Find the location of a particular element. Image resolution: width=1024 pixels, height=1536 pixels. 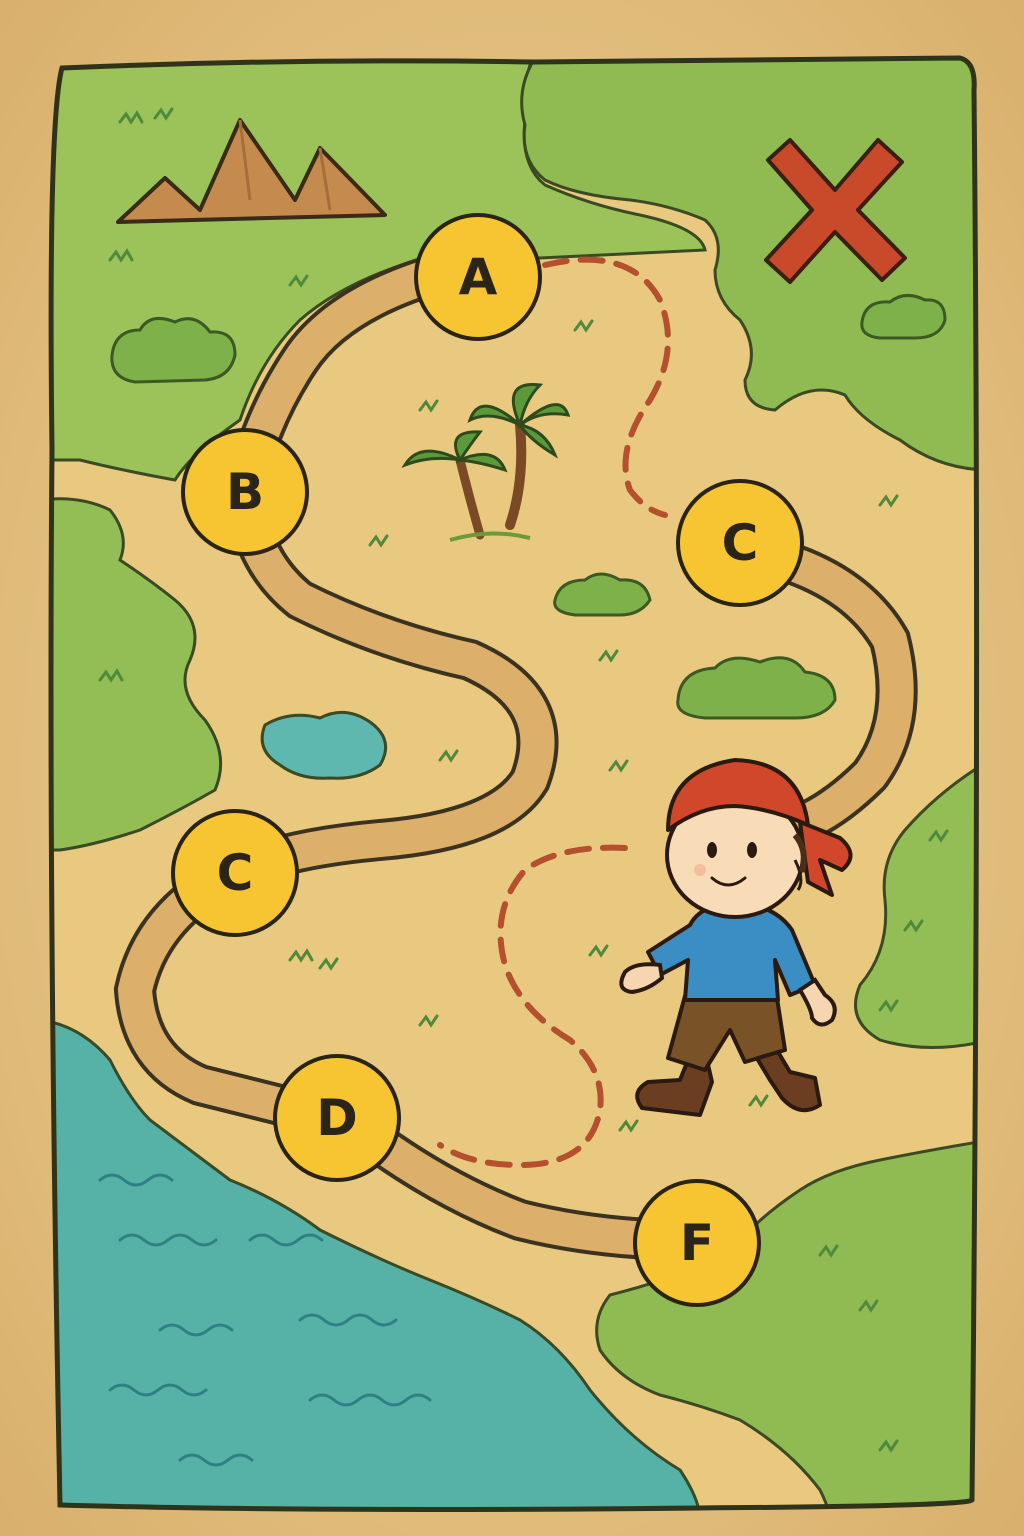

waypoint-label: B is located at coordinates (245, 492).